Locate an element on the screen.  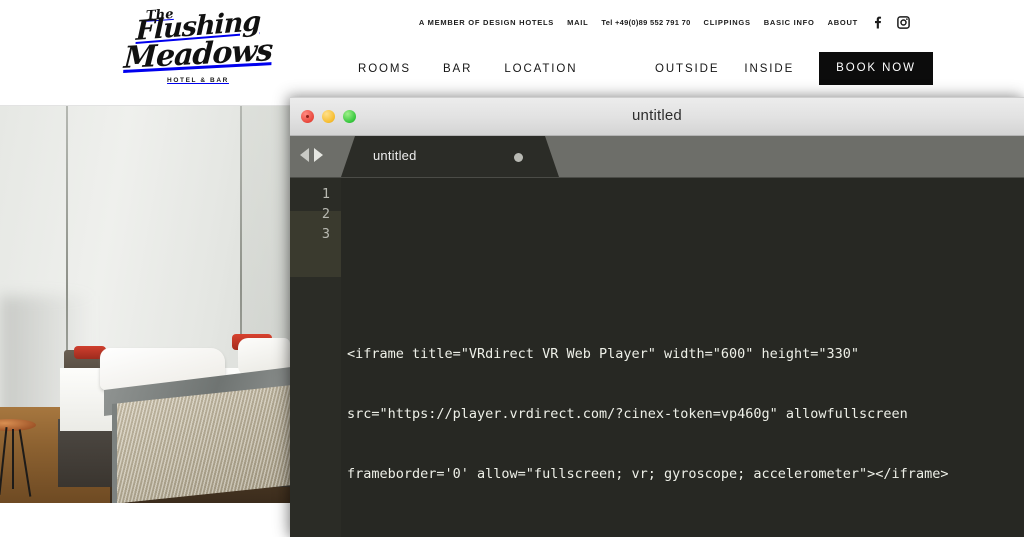
line-number: 1 is located at coordinates (325, 194).